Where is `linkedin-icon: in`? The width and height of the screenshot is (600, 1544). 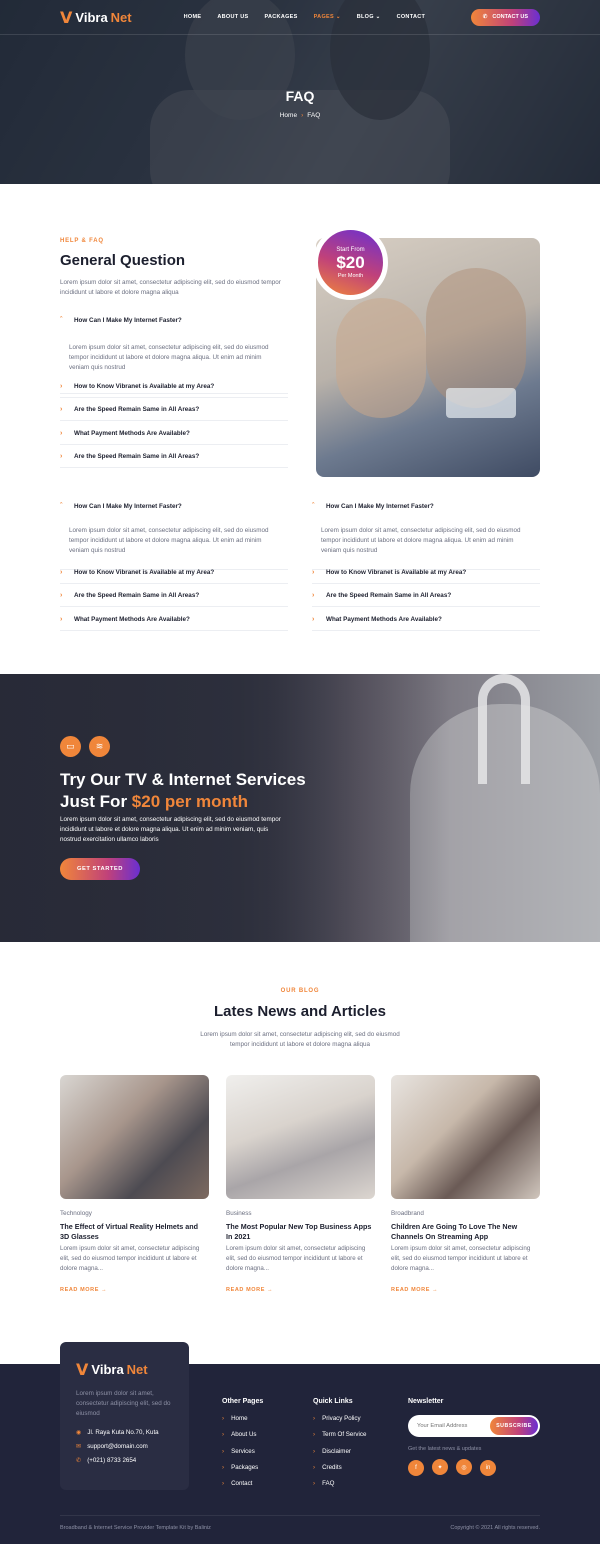
linkedin-icon: in is located at coordinates (488, 1467).